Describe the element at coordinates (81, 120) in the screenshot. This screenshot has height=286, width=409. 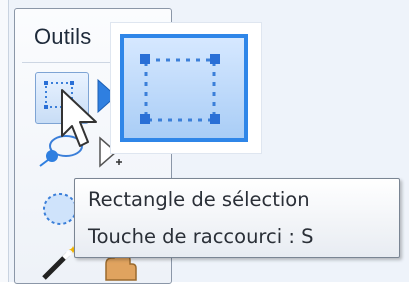
I see `mouse-pointer-icon` at that location.